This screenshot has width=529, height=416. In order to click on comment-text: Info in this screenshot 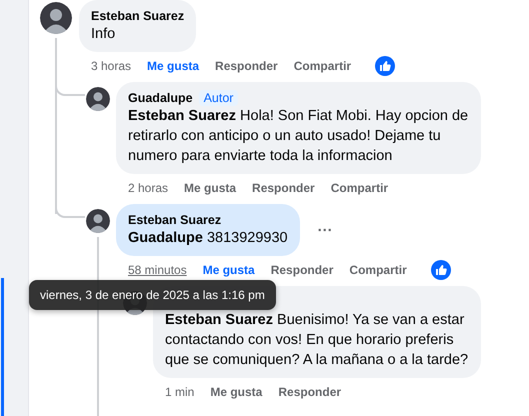, I will do `click(103, 34)`.